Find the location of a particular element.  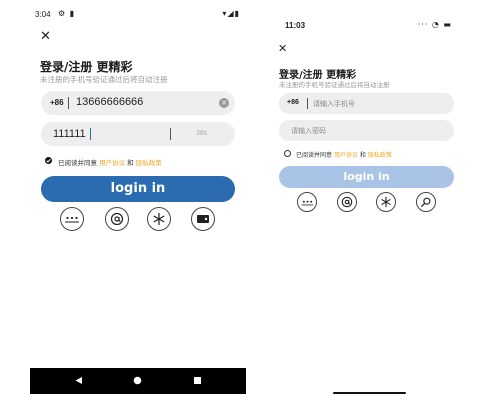

clear-icon: ✕ is located at coordinates (224, 103).